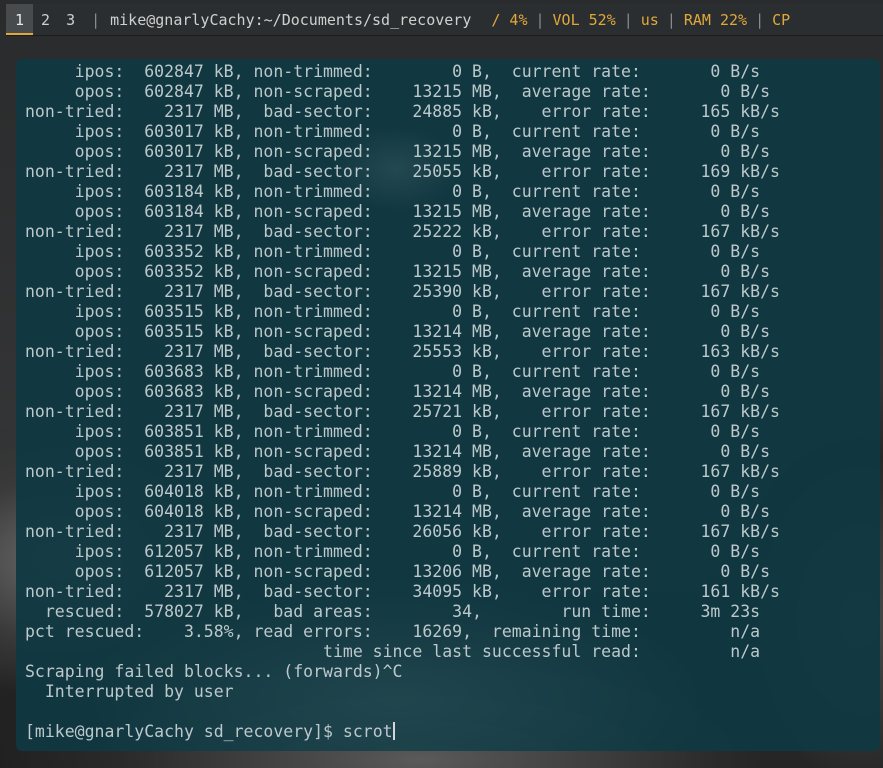 The image size is (883, 768). Describe the element at coordinates (518, 19) in the screenshot. I see `progress-value: 4%` at that location.